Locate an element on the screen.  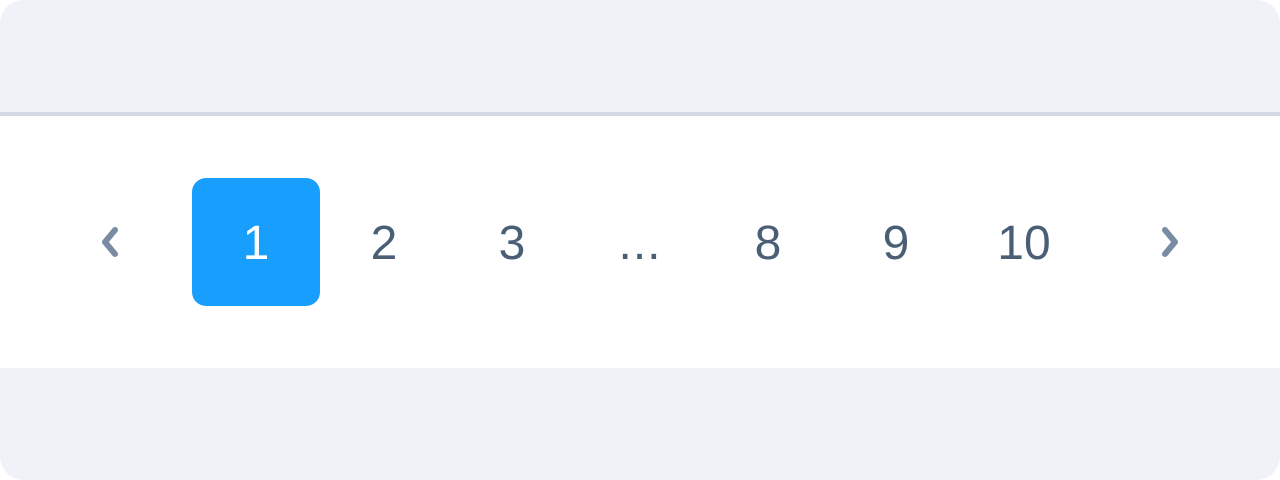
page-3-button: 3 is located at coordinates (512, 242).